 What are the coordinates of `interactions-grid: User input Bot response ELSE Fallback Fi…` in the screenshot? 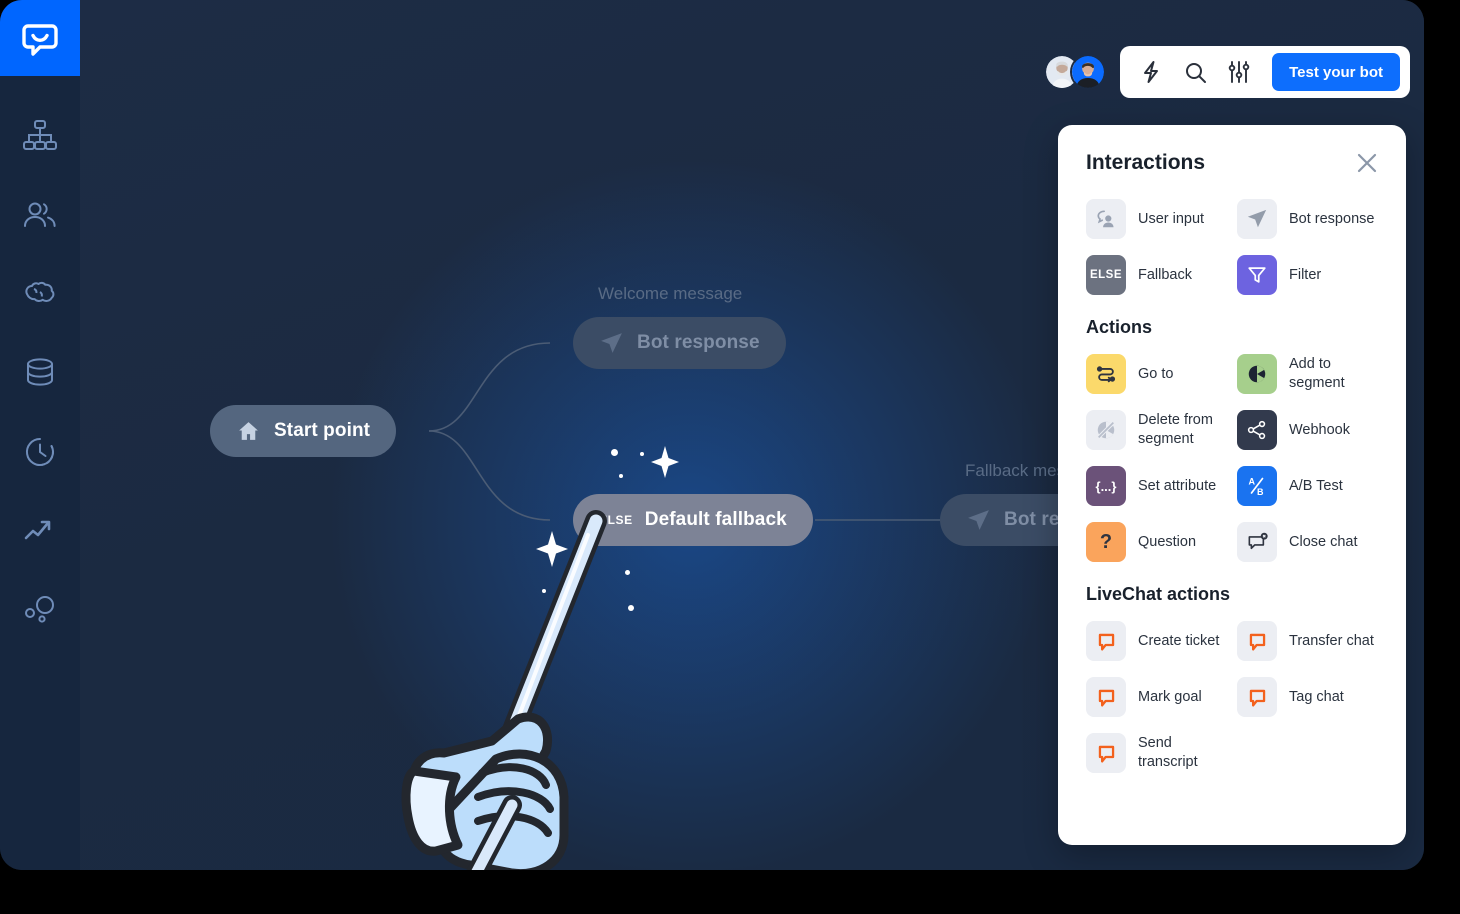 It's located at (1232, 247).